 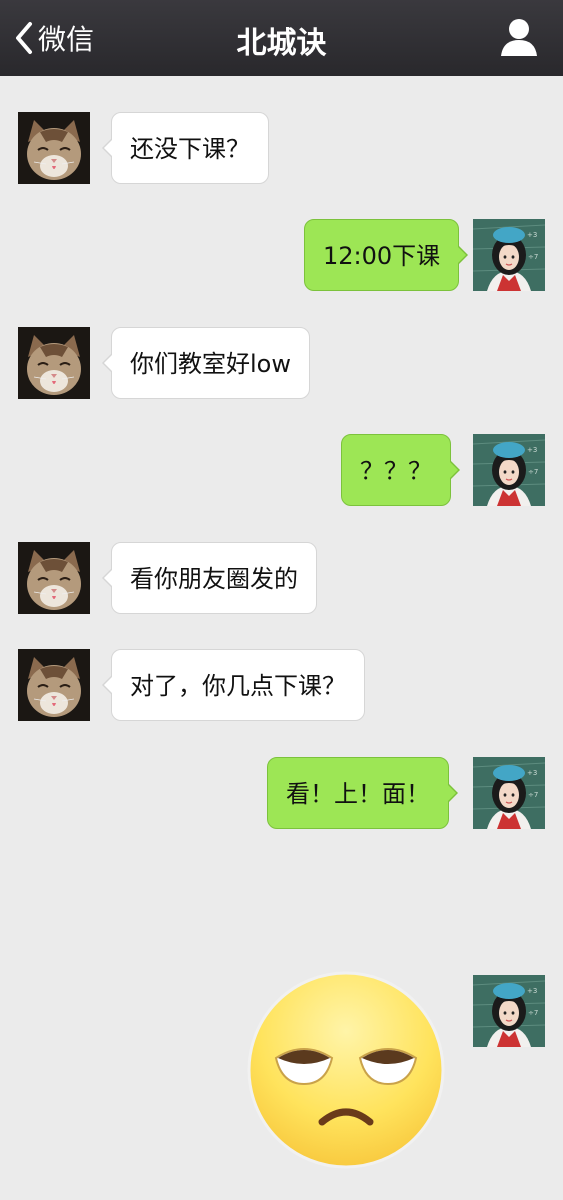 I want to click on navigation-bar: 微信 北城诀, so click(x=281, y=38).